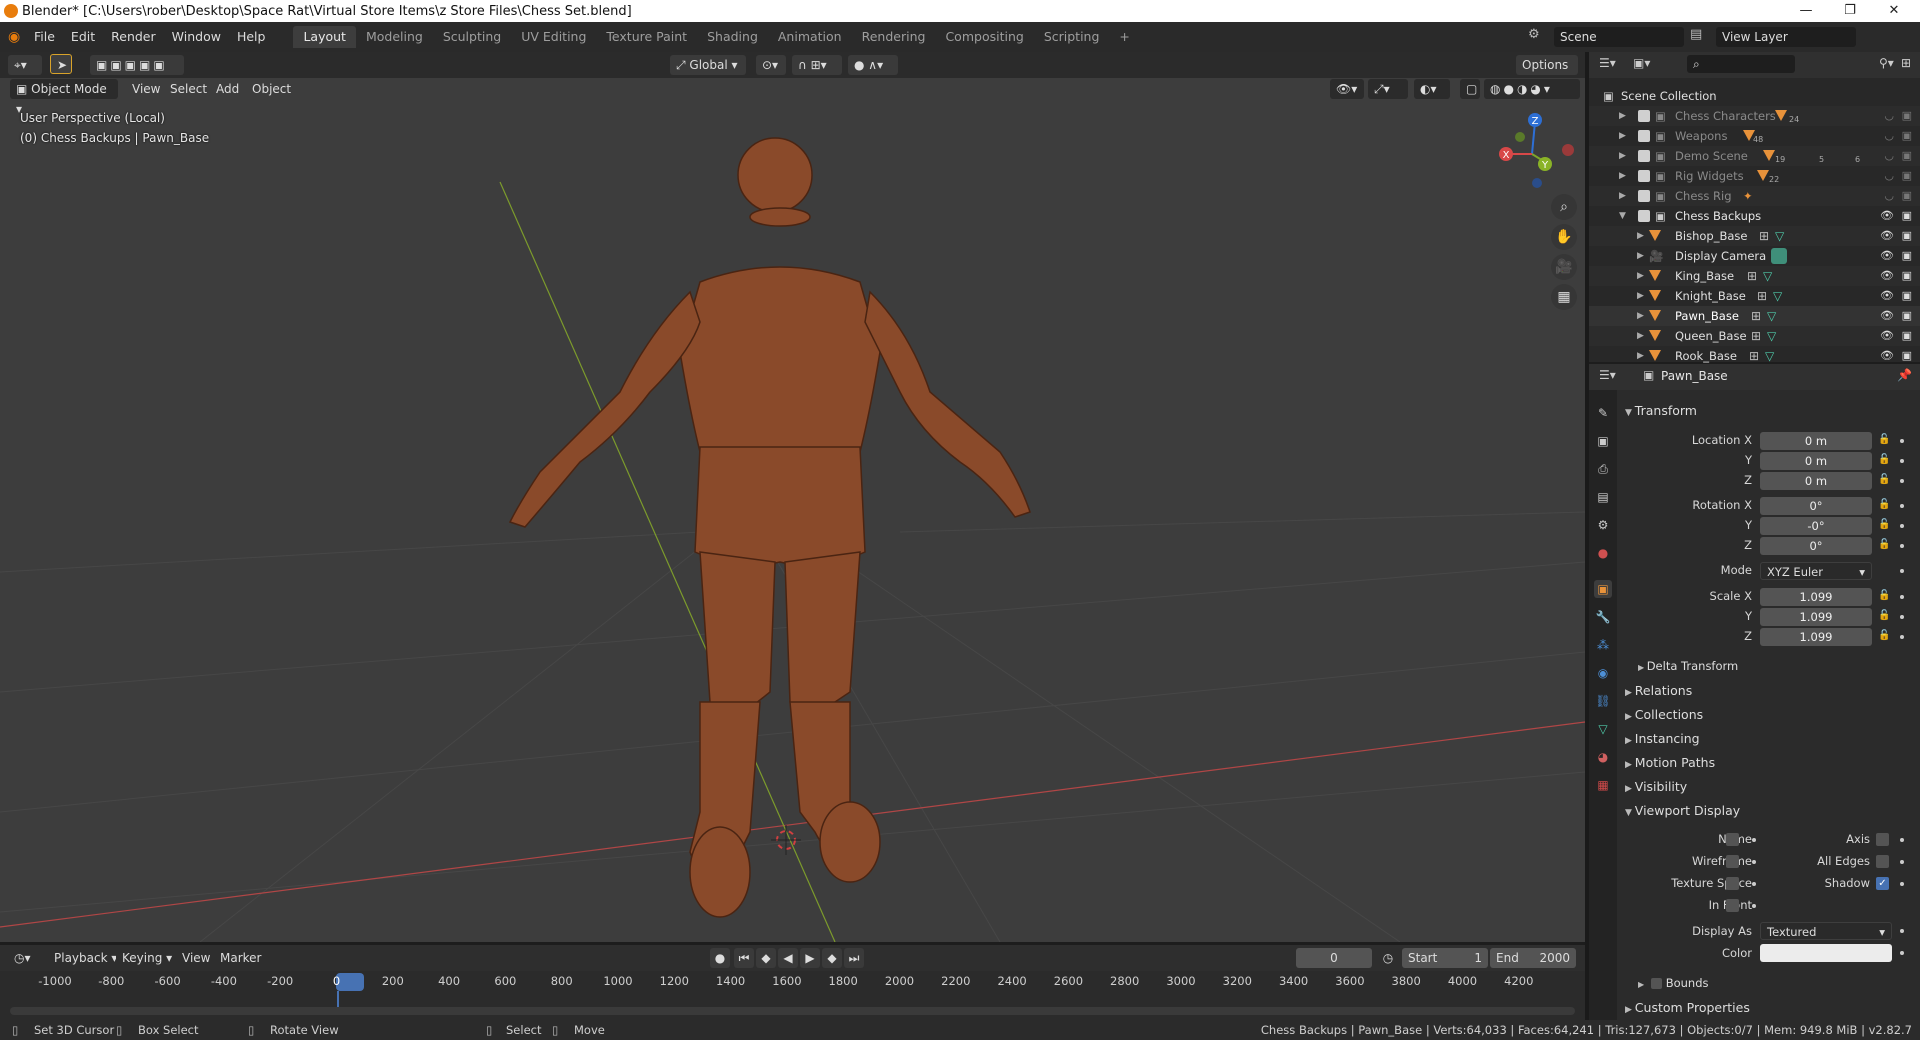 The width and height of the screenshot is (1920, 1040). What do you see at coordinates (1754, 256) in the screenshot?
I see `outliner-object-row: ▶ 🎥 Display Camera 👁 ▣` at bounding box center [1754, 256].